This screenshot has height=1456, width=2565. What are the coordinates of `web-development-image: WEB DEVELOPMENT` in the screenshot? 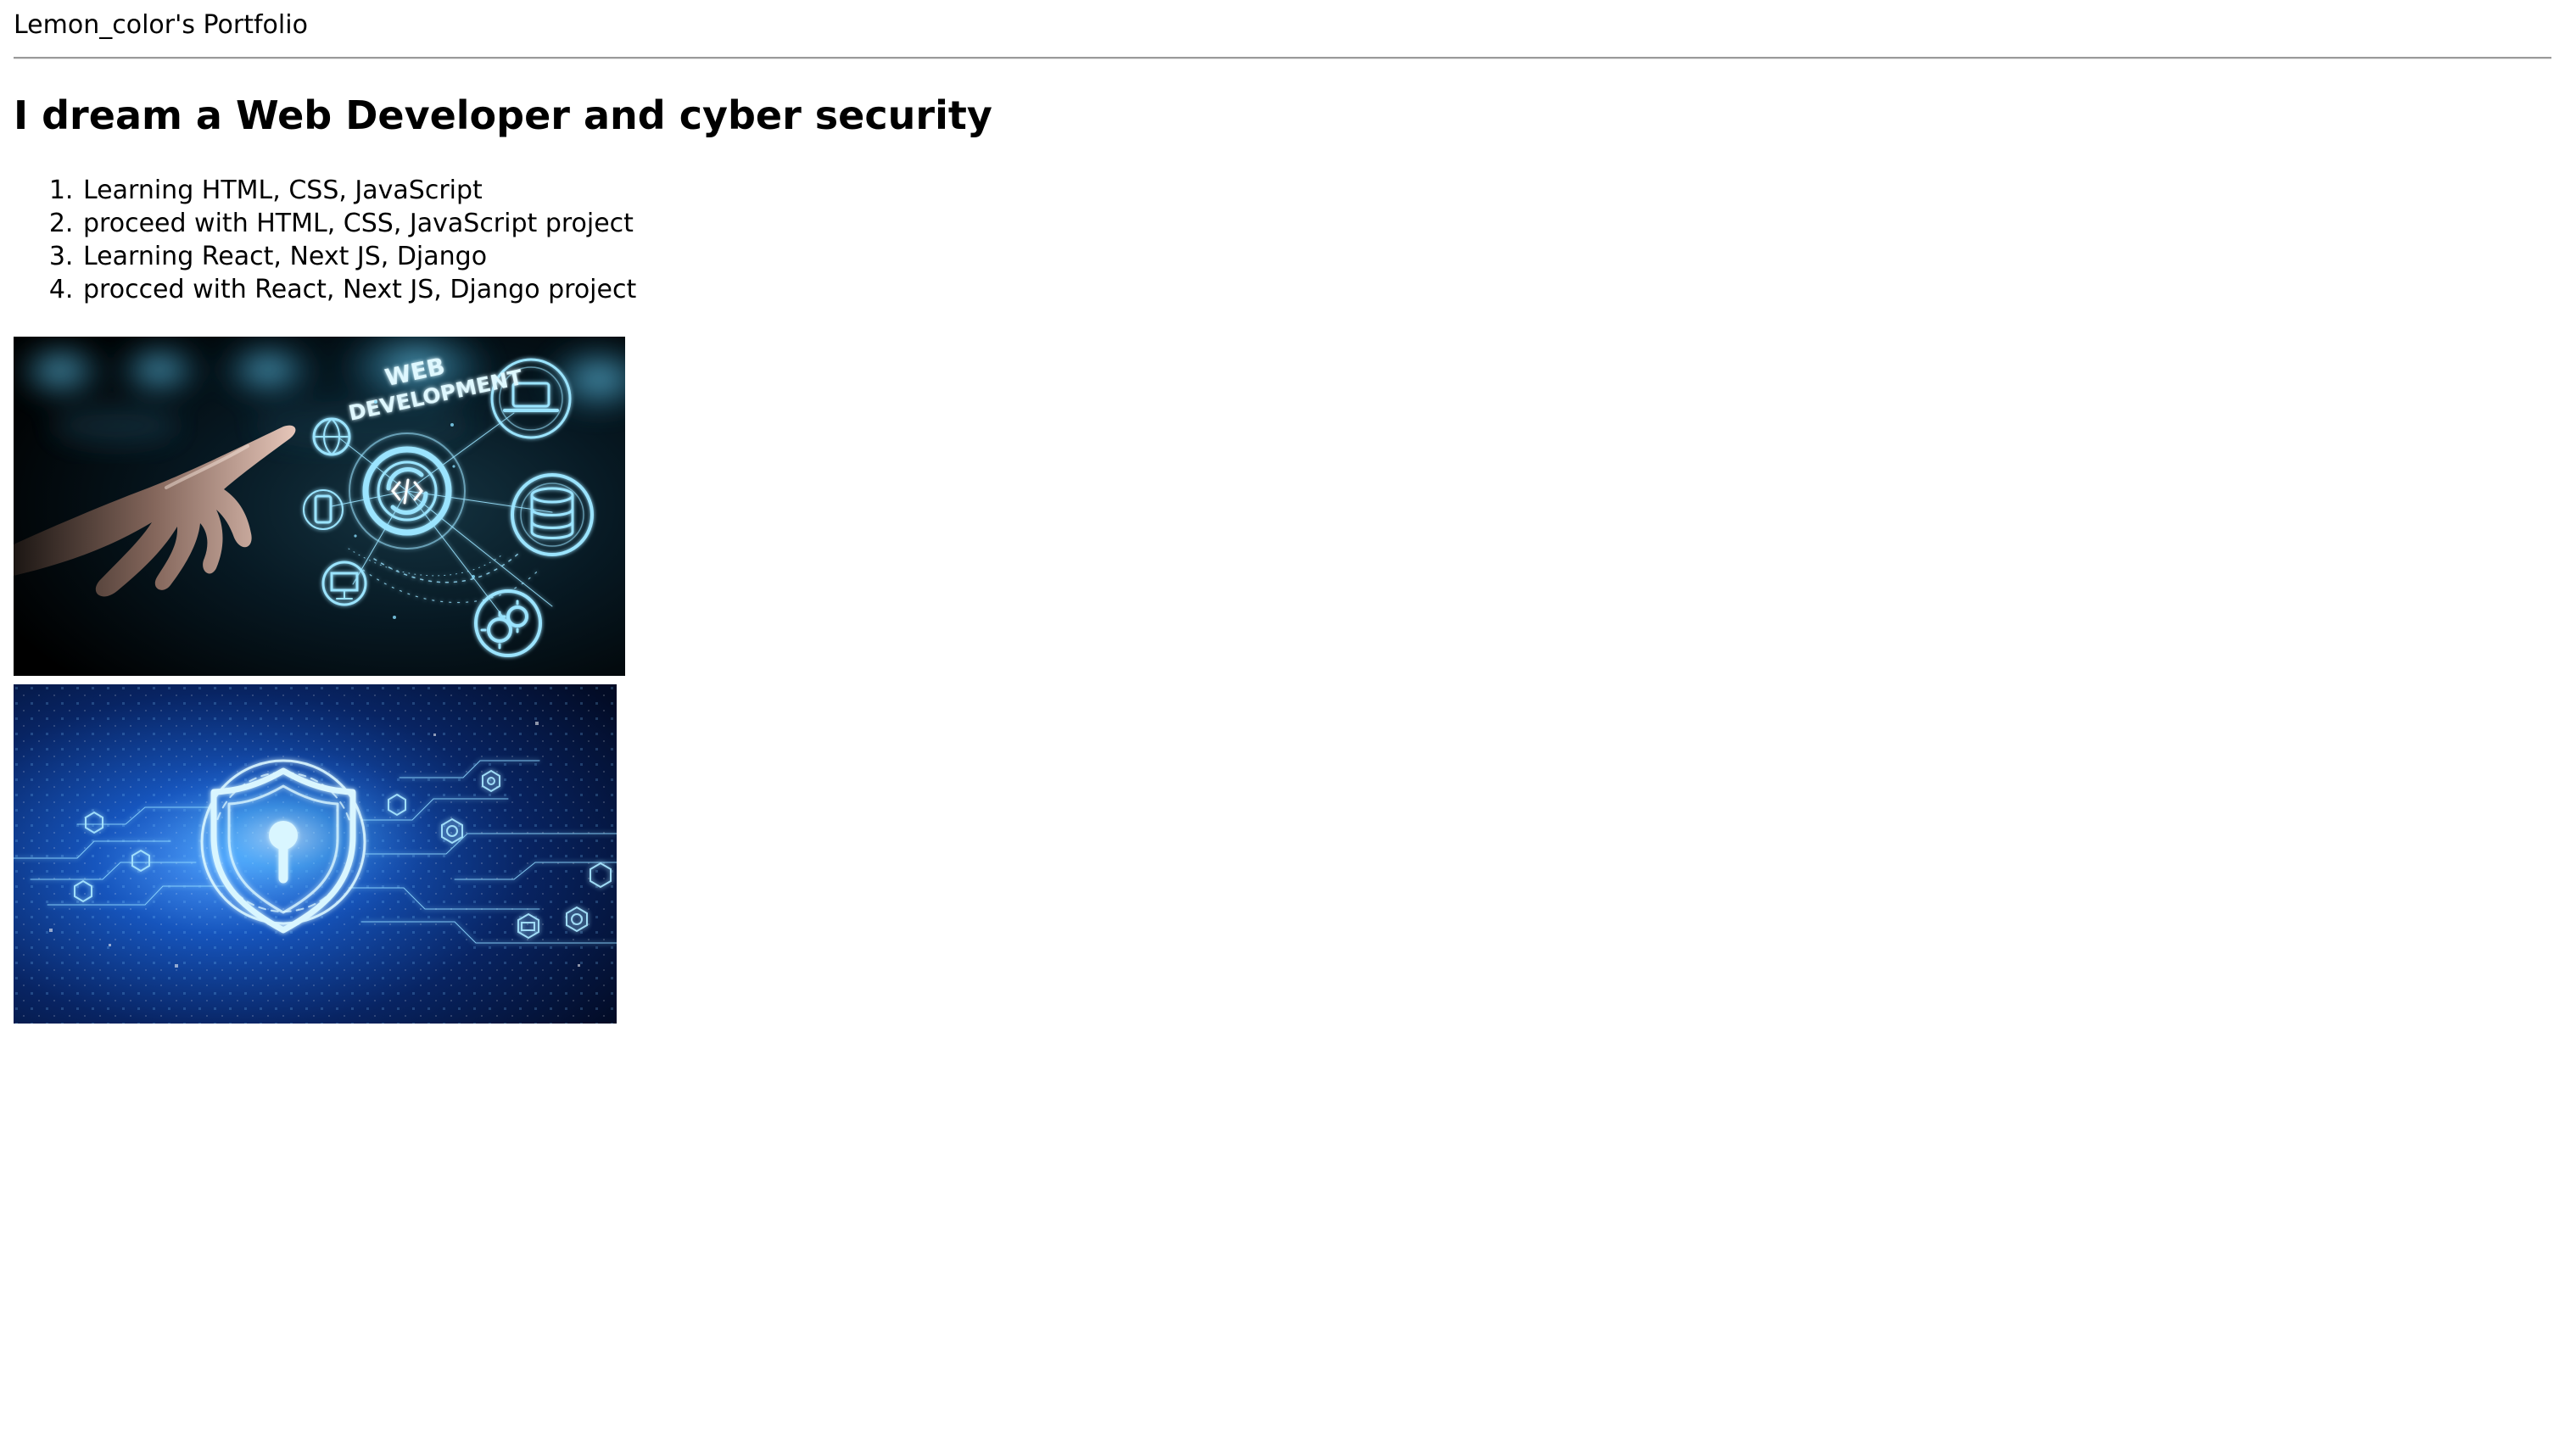 It's located at (319, 506).